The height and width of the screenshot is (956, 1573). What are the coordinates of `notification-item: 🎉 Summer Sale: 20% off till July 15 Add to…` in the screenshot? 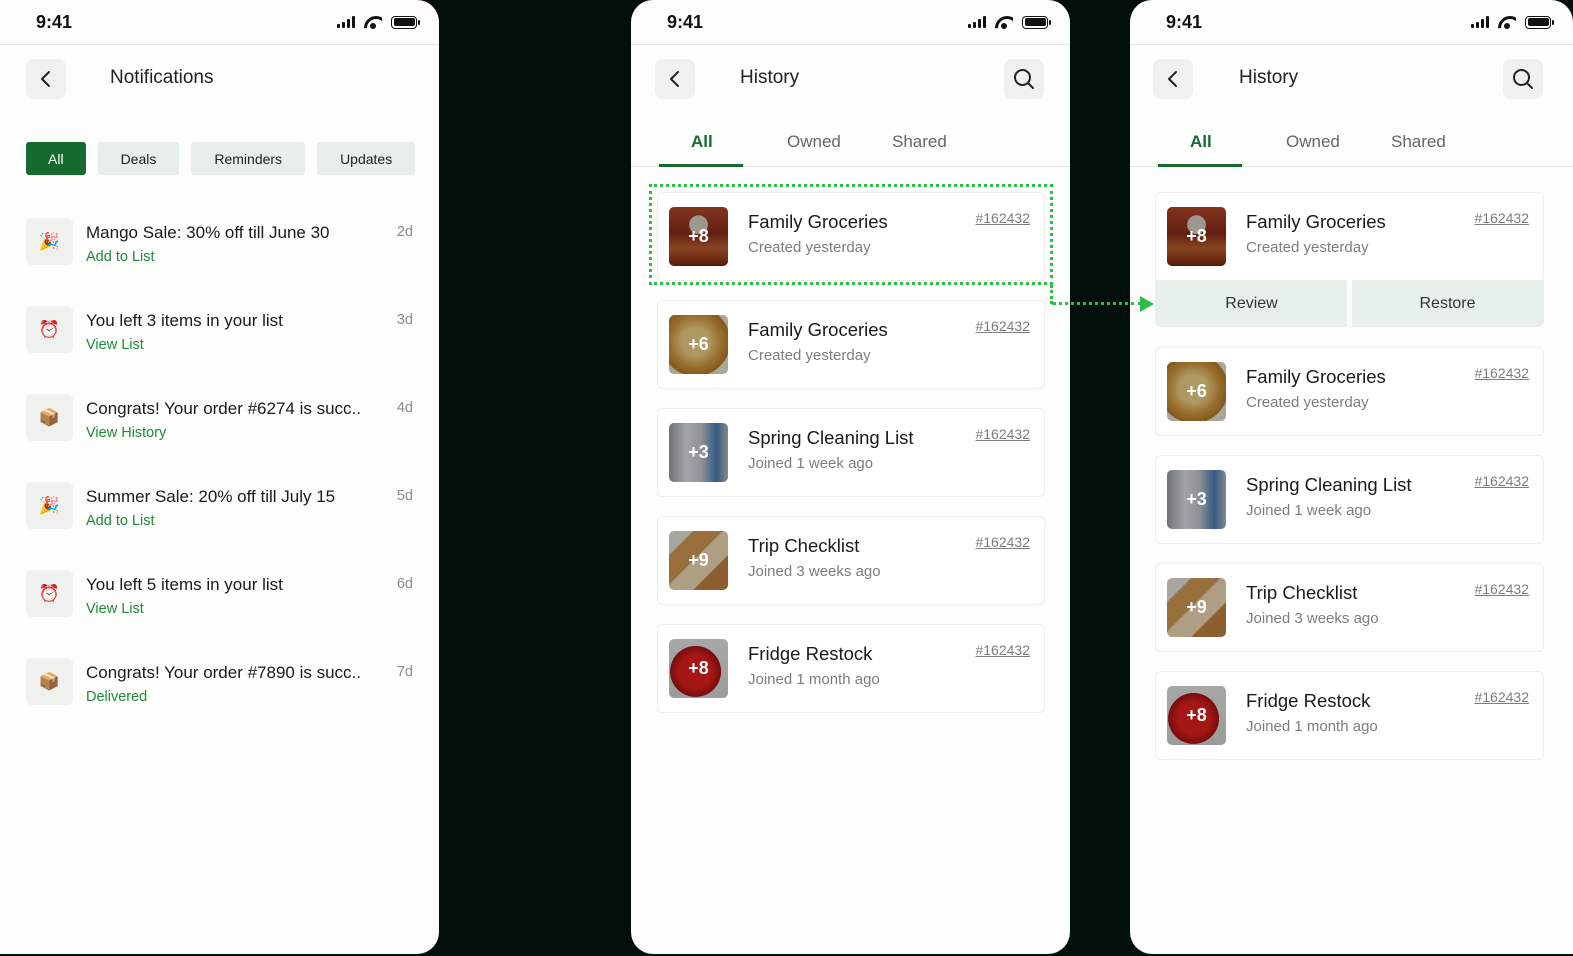 It's located at (219, 512).